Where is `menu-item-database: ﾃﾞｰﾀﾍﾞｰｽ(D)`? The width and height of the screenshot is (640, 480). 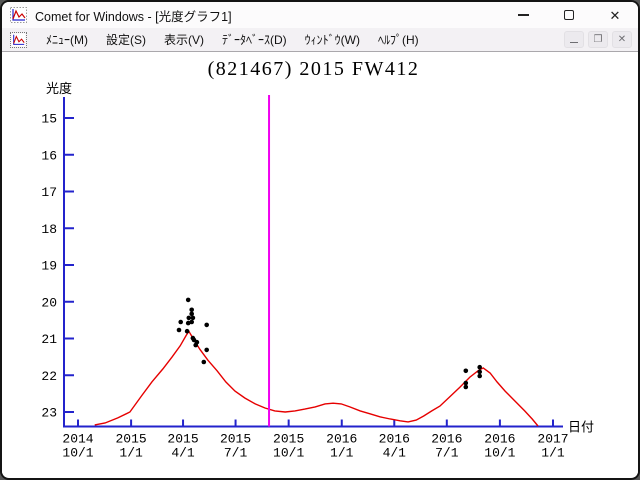
menu-item-database: ﾃﾞｰﾀﾍﾞｰｽ(D) is located at coordinates (254, 39).